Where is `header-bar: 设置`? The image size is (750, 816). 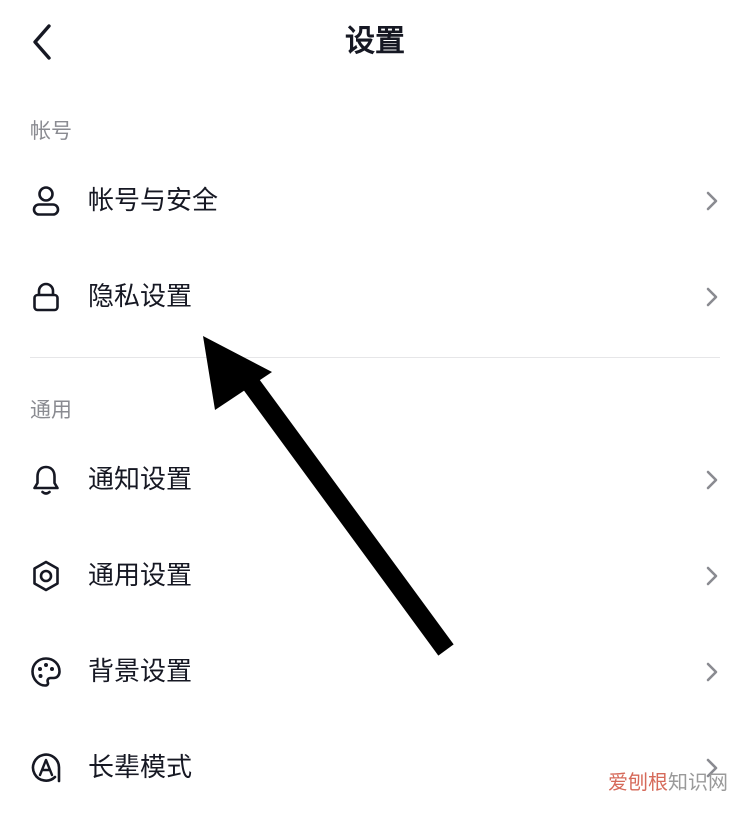
header-bar: 设置 is located at coordinates (375, 42).